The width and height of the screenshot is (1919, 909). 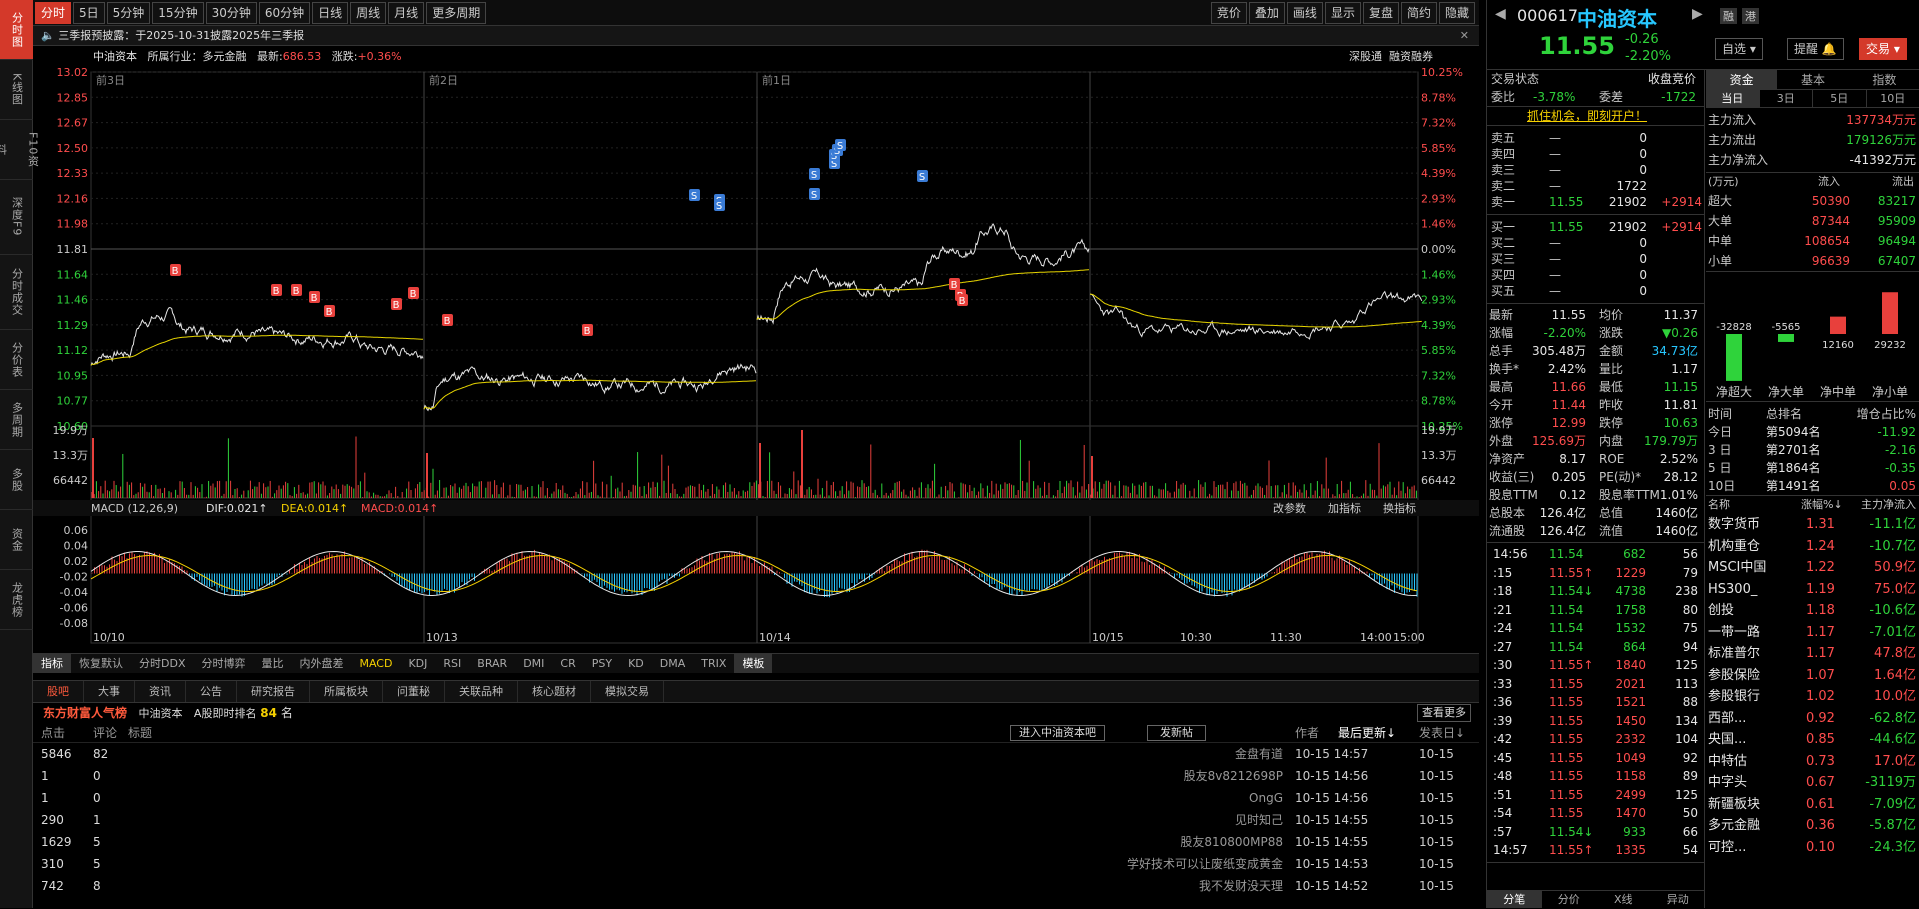 I want to click on promo: 抓住机会，即刻开户！, so click(x=1595, y=116).